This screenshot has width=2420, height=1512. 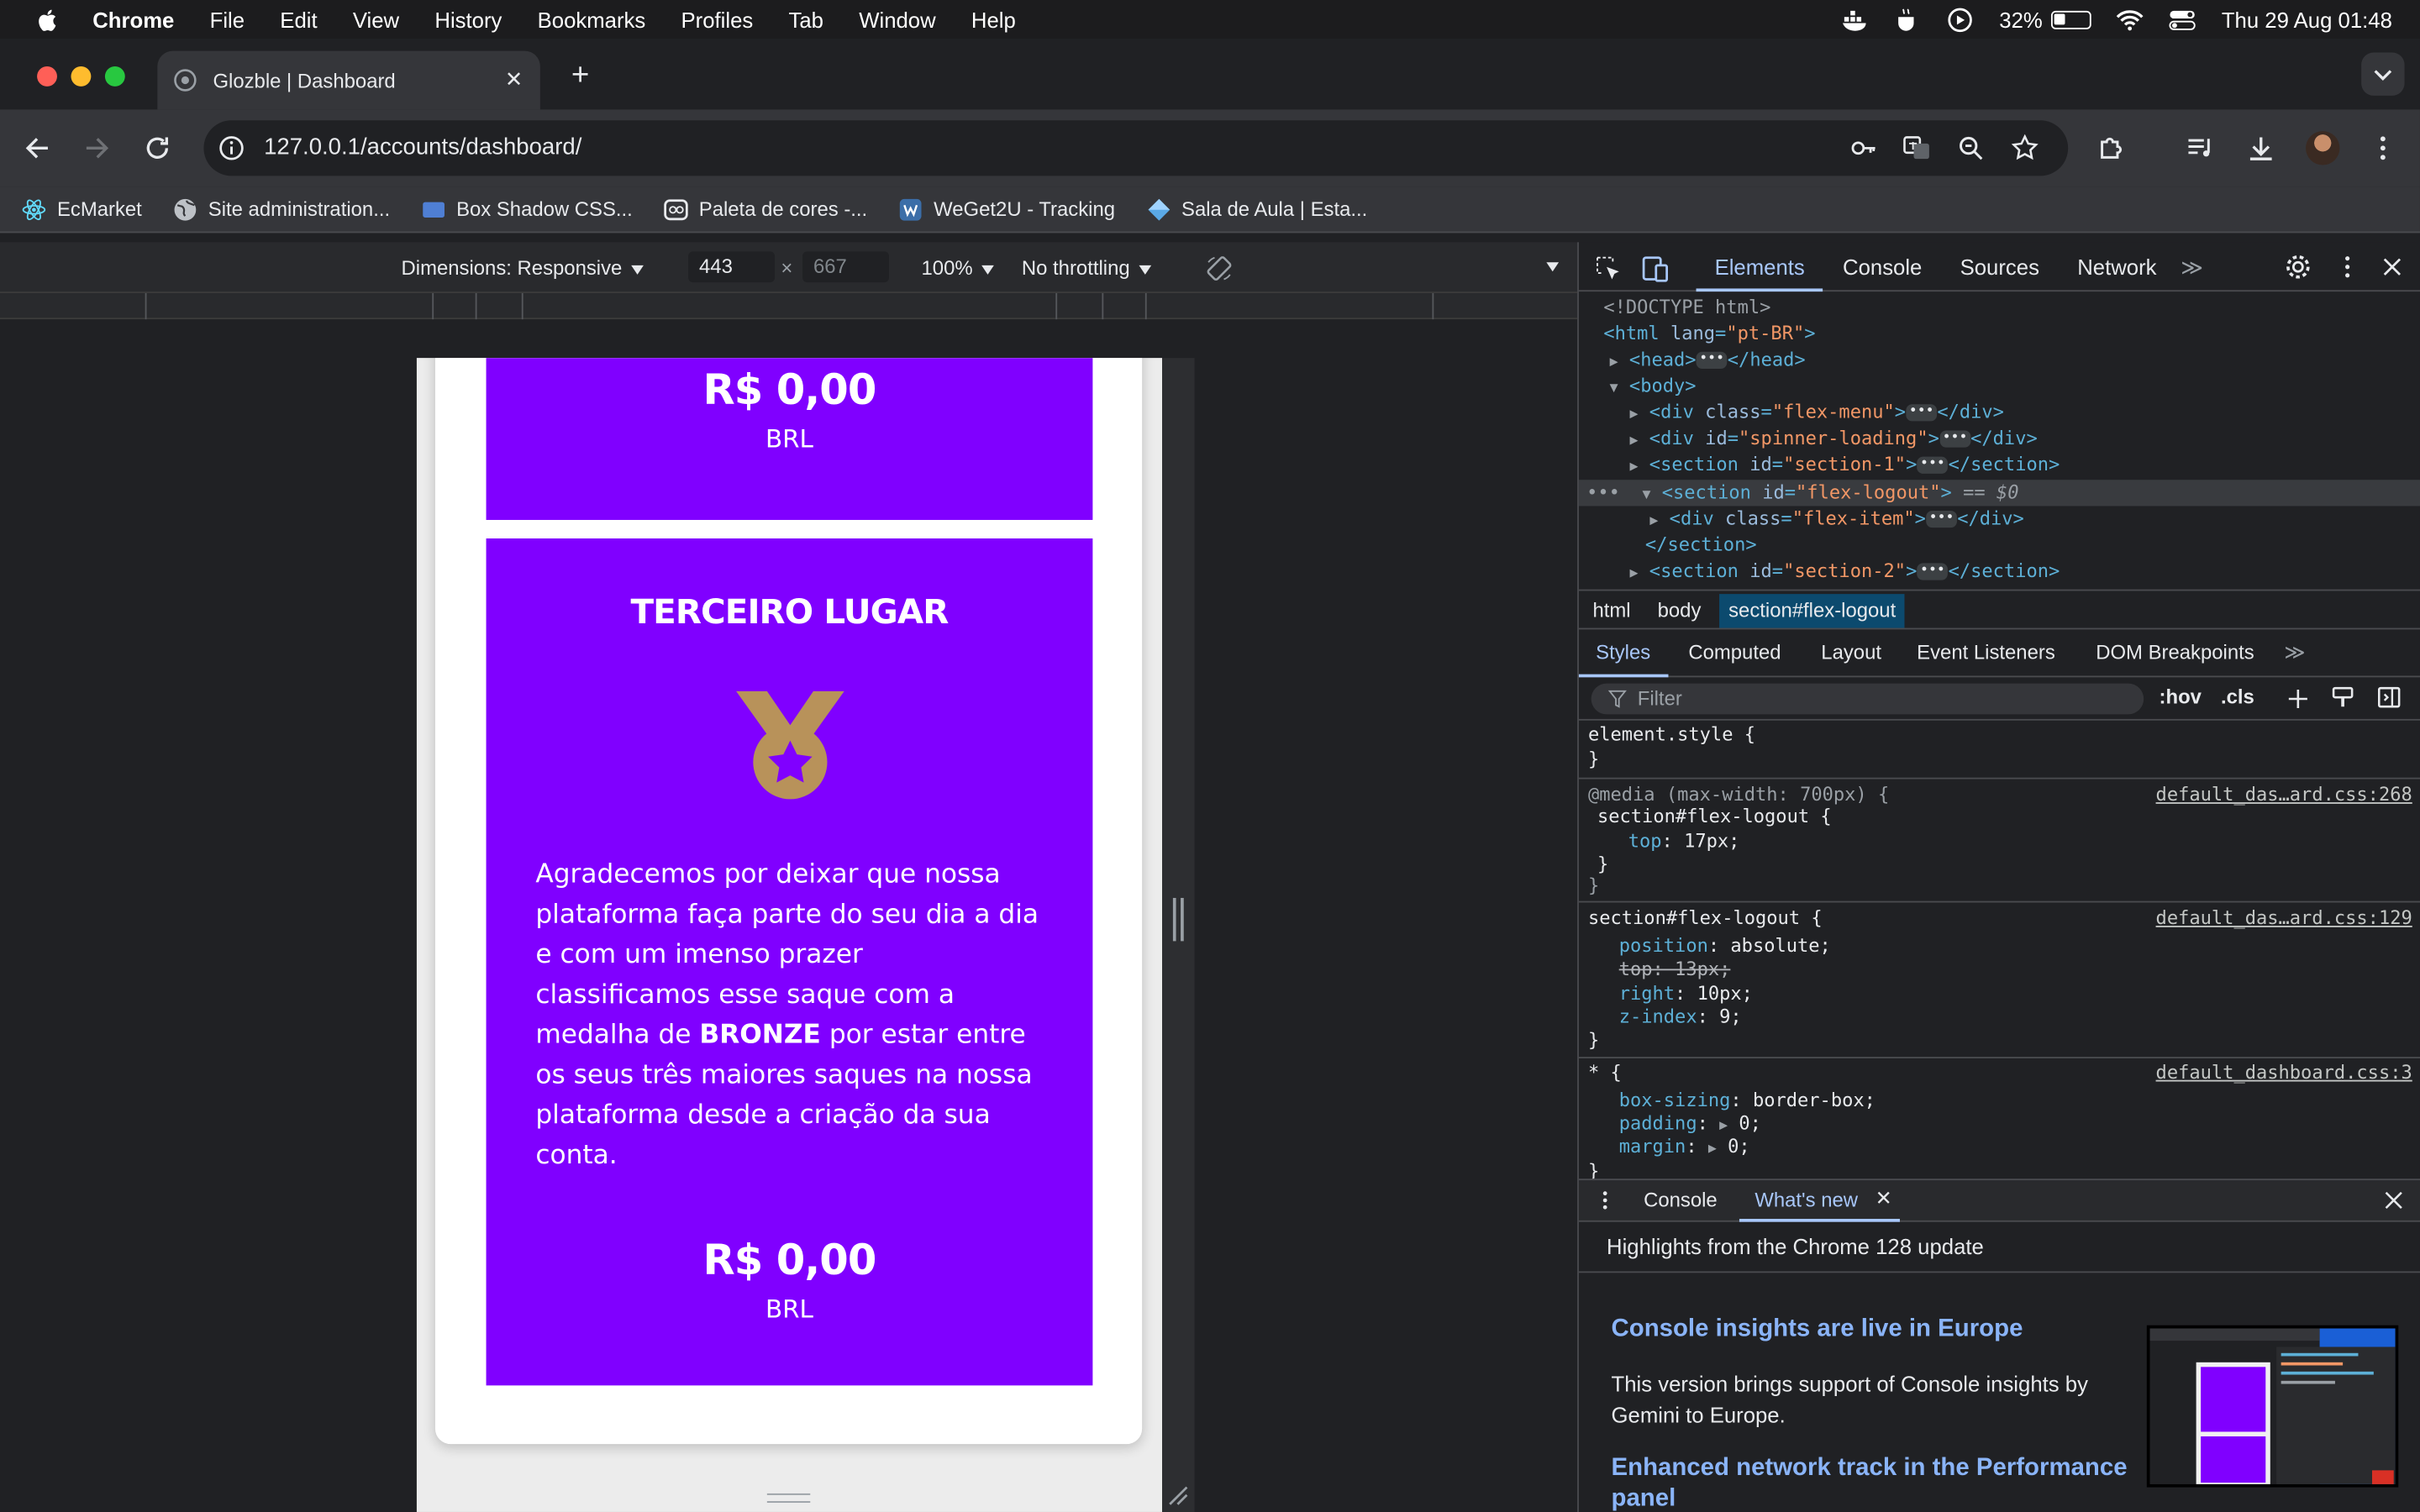 What do you see at coordinates (47, 19) in the screenshot?
I see `apple-icon` at bounding box center [47, 19].